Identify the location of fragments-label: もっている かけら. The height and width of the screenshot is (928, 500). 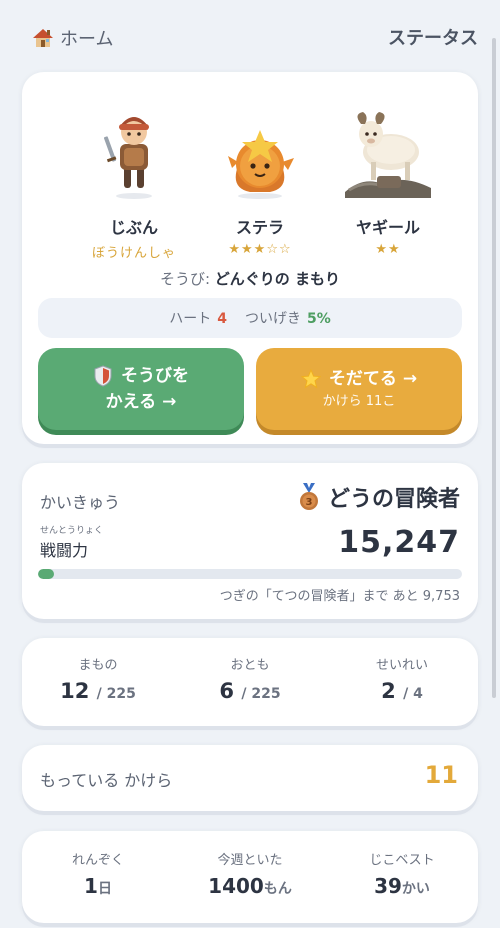
(106, 780).